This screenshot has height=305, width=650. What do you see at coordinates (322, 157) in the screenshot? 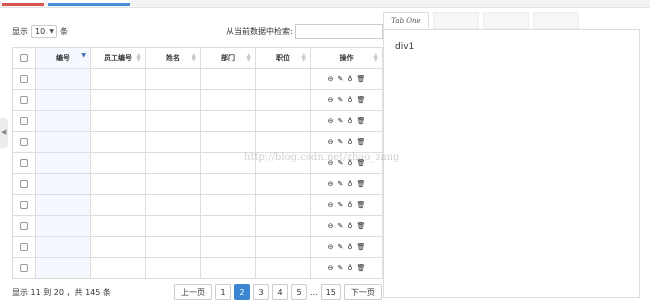
I see `watermark: http://blog.csdn.net/zhao_zang` at bounding box center [322, 157].